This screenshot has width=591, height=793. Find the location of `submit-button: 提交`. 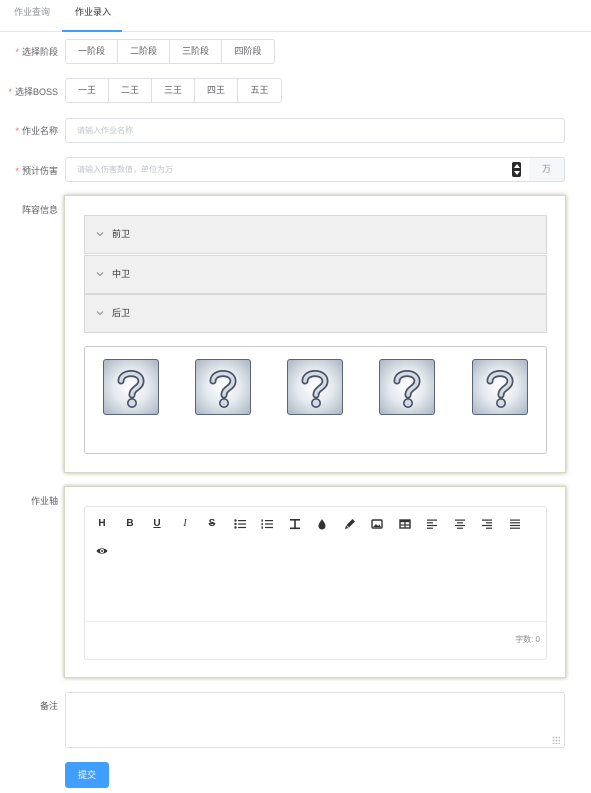

submit-button: 提交 is located at coordinates (87, 775).